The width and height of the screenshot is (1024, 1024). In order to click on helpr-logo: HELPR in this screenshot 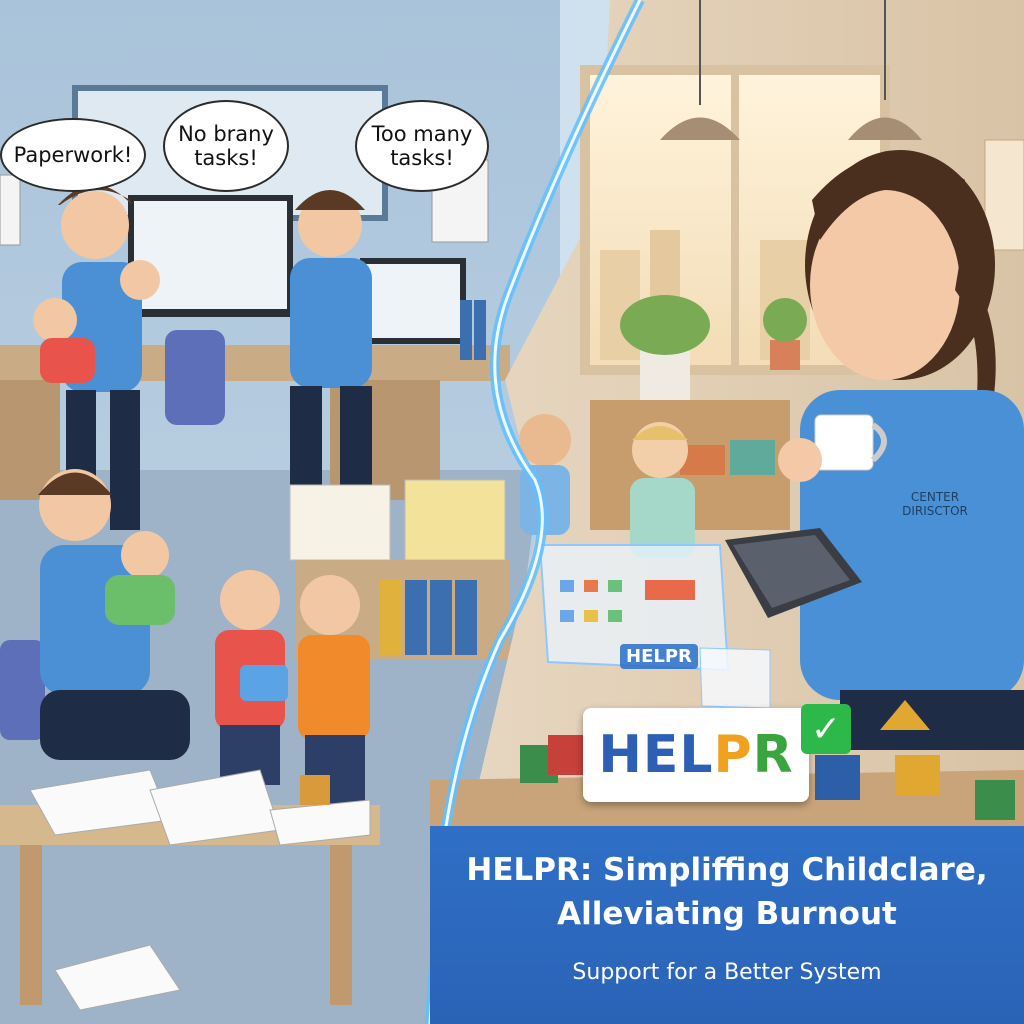, I will do `click(695, 755)`.